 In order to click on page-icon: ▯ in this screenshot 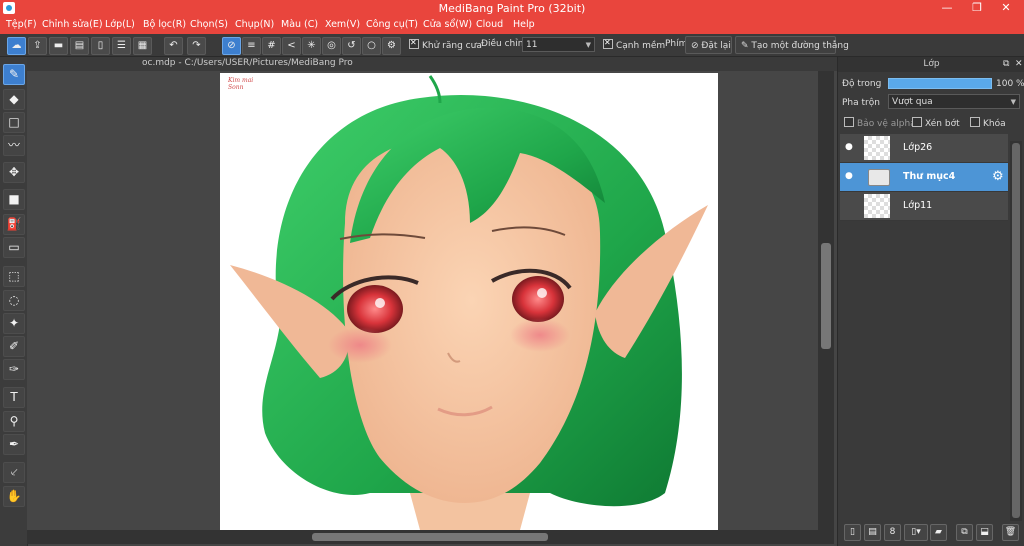, I will do `click(100, 46)`.